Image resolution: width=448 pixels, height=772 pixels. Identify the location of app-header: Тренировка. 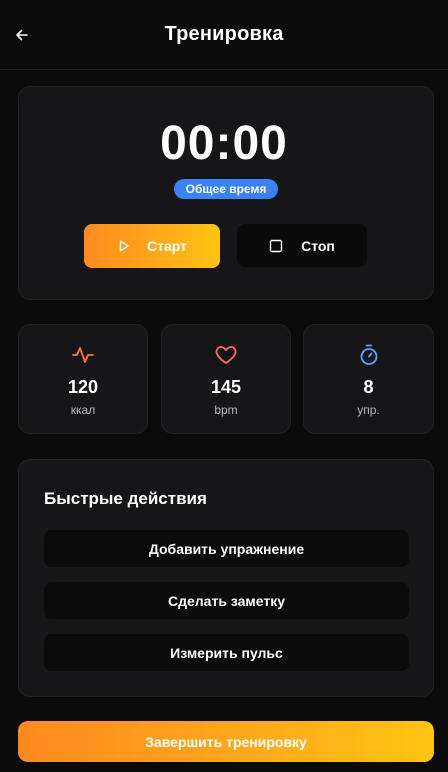
(224, 35).